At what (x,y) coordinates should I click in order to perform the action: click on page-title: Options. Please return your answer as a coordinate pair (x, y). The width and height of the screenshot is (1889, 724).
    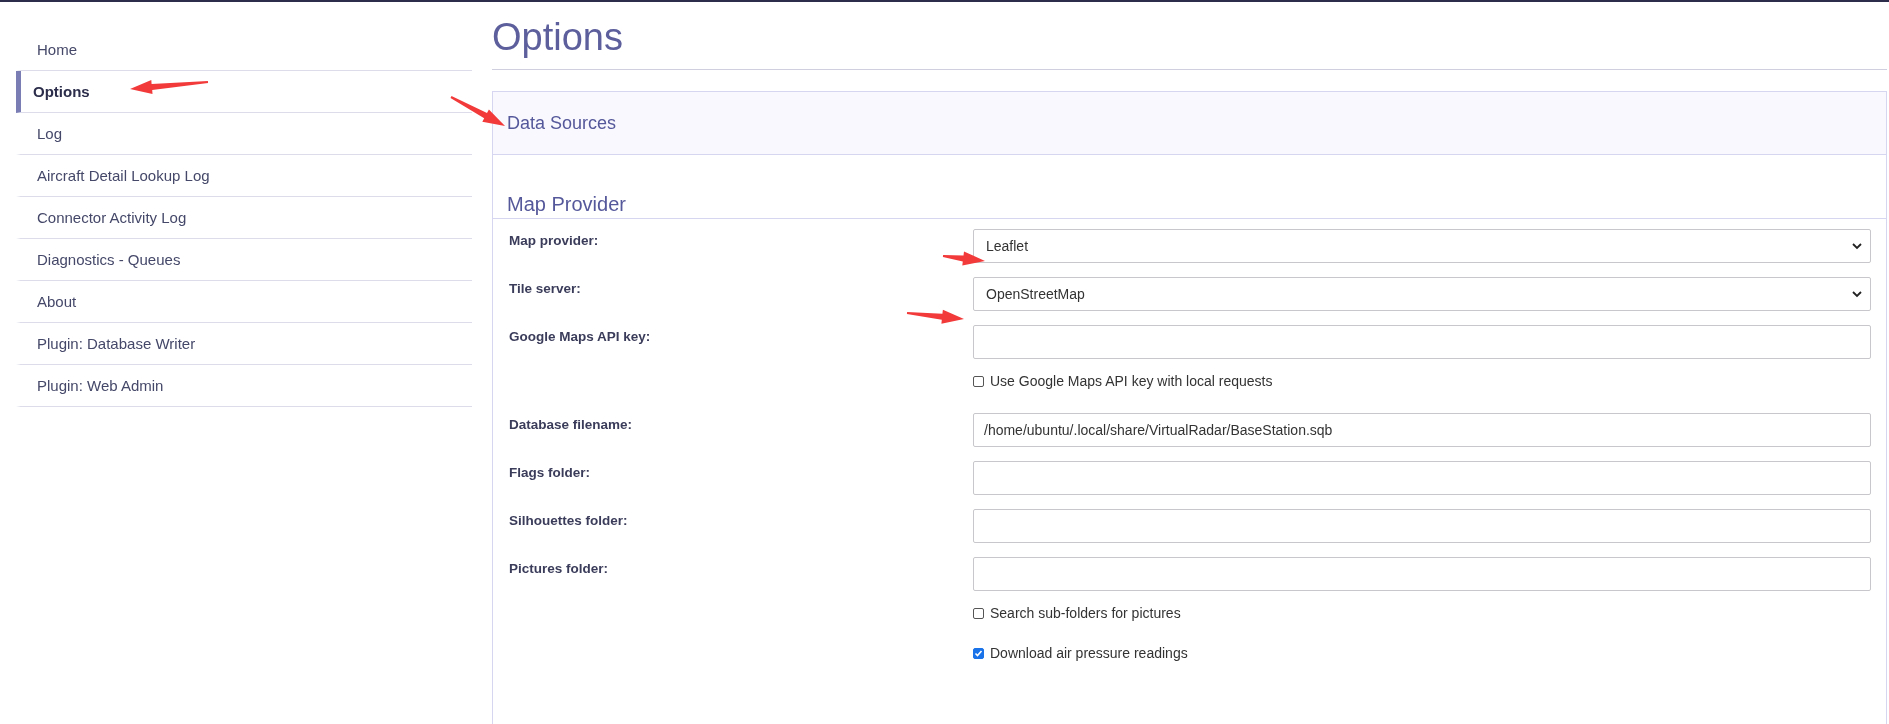
    Looking at the image, I should click on (1189, 43).